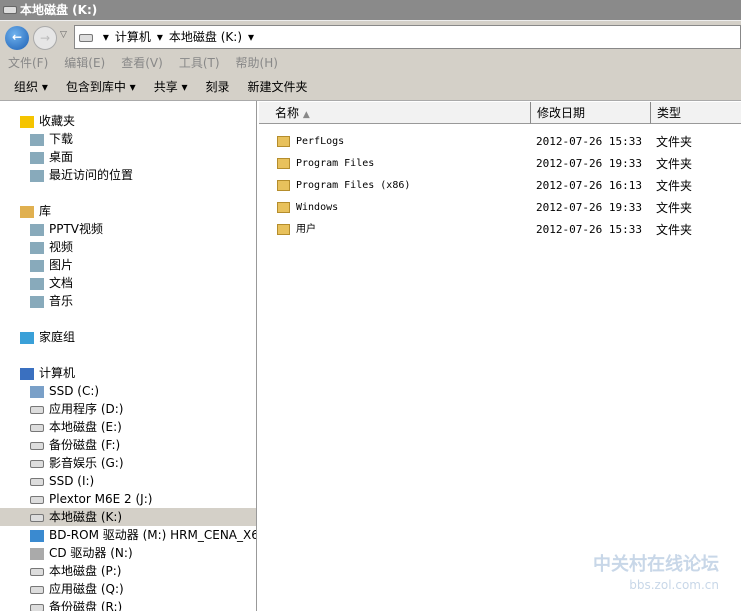 The image size is (741, 611). Describe the element at coordinates (128, 427) in the screenshot. I see `nav-item: 本地磁盘 (E:)` at that location.